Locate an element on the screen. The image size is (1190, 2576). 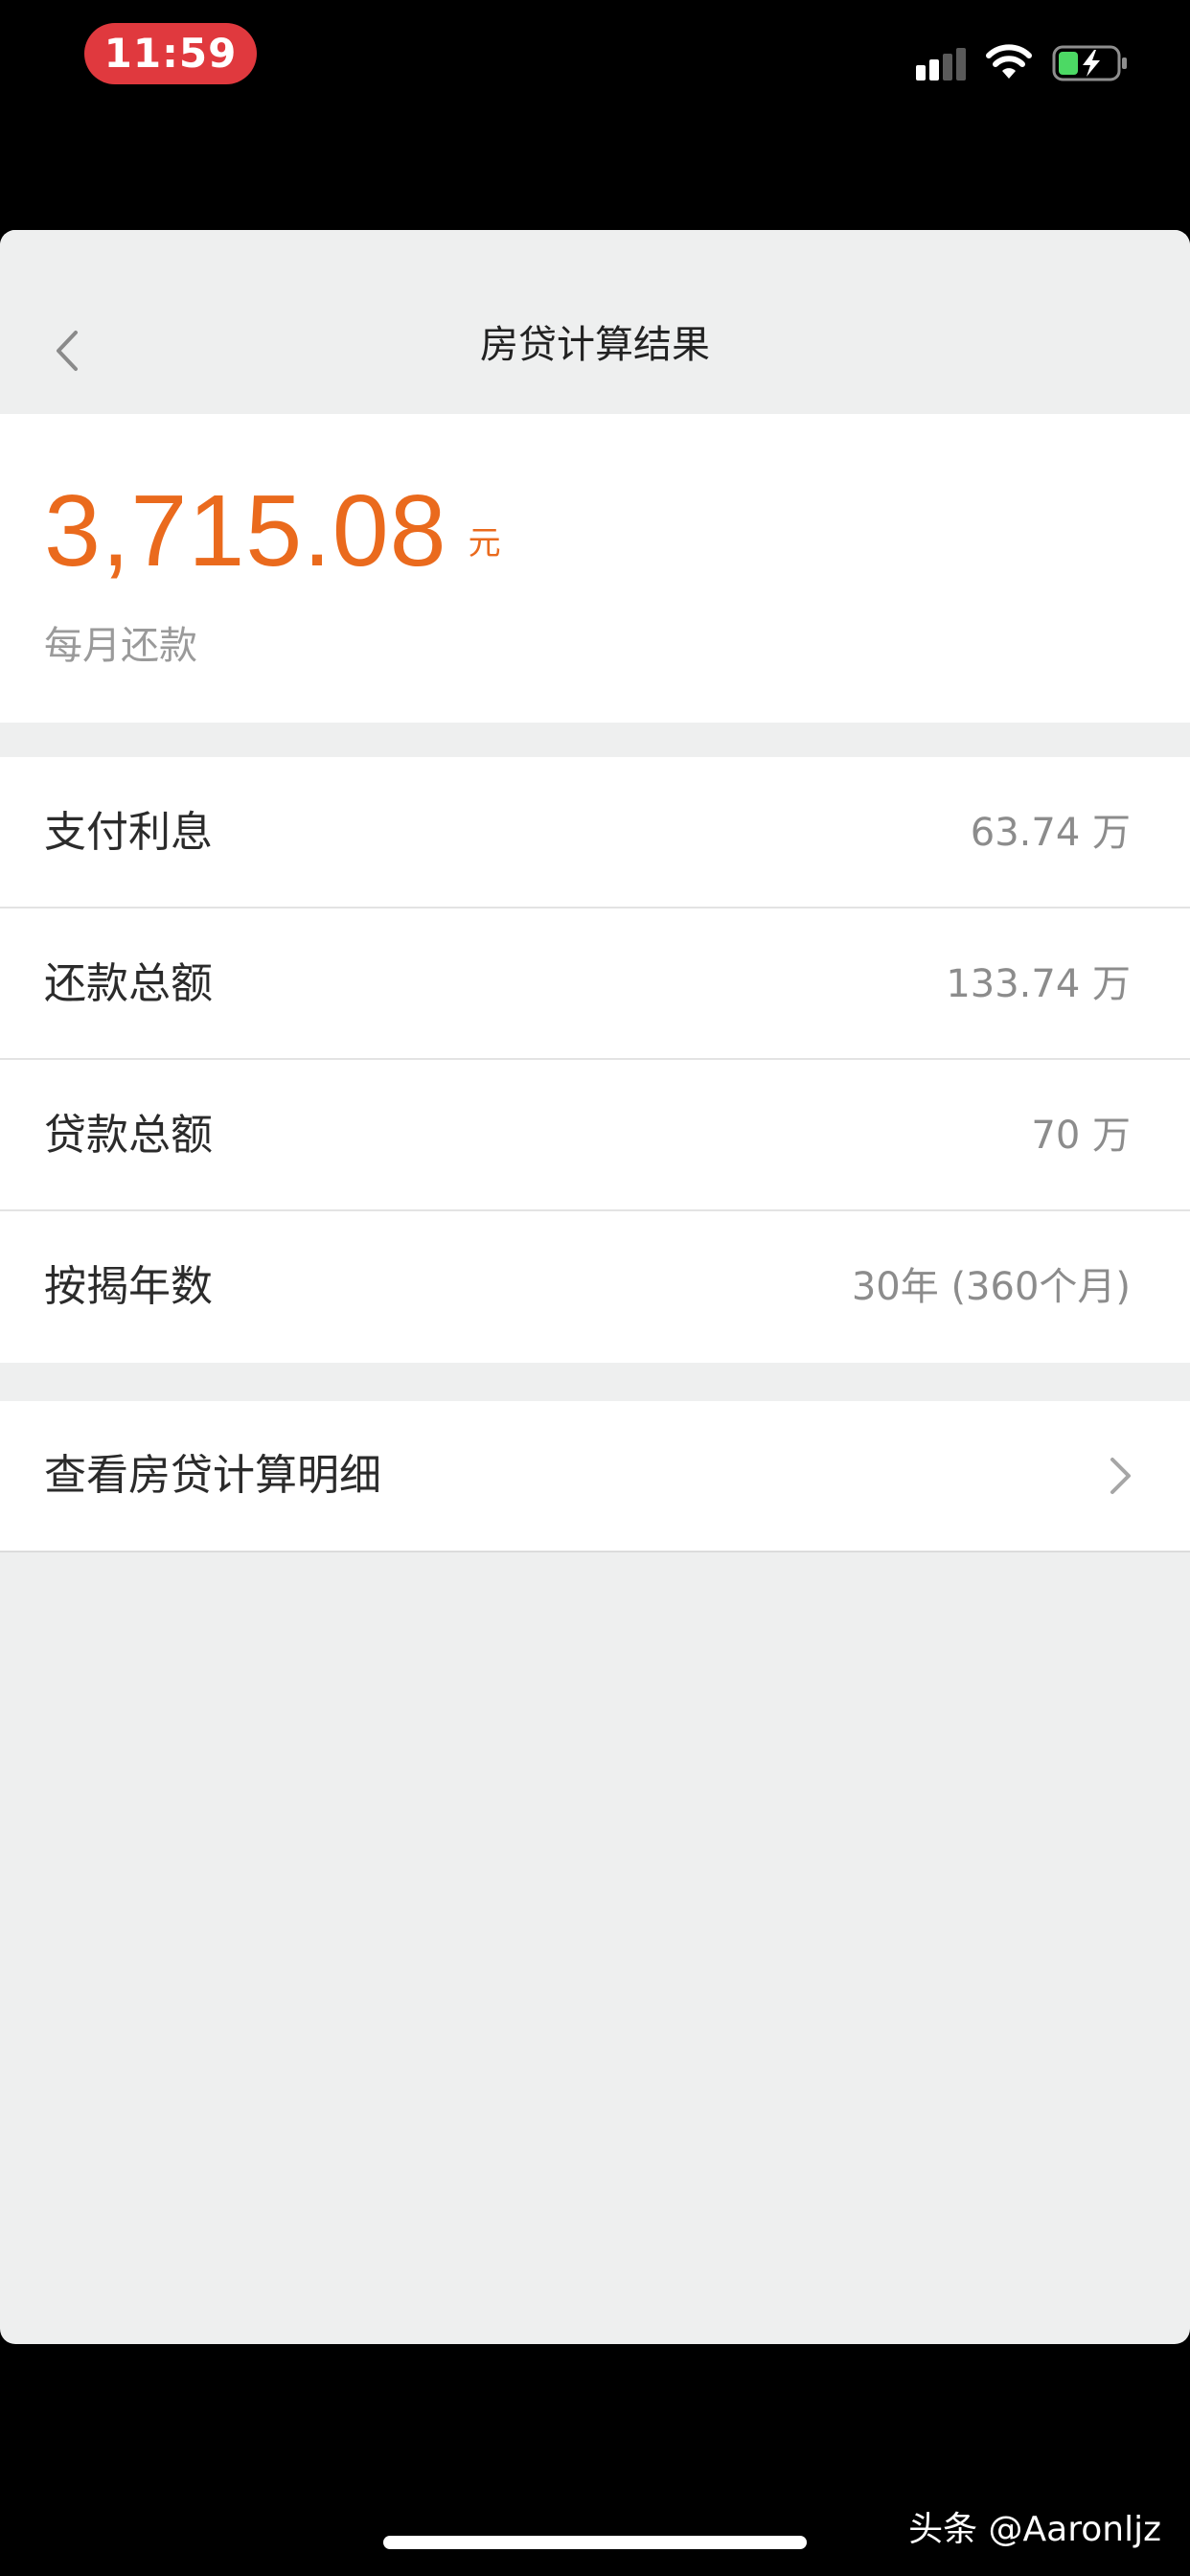
view-calculation-detail-link: 查看房贷计算明细 is located at coordinates (595, 1476).